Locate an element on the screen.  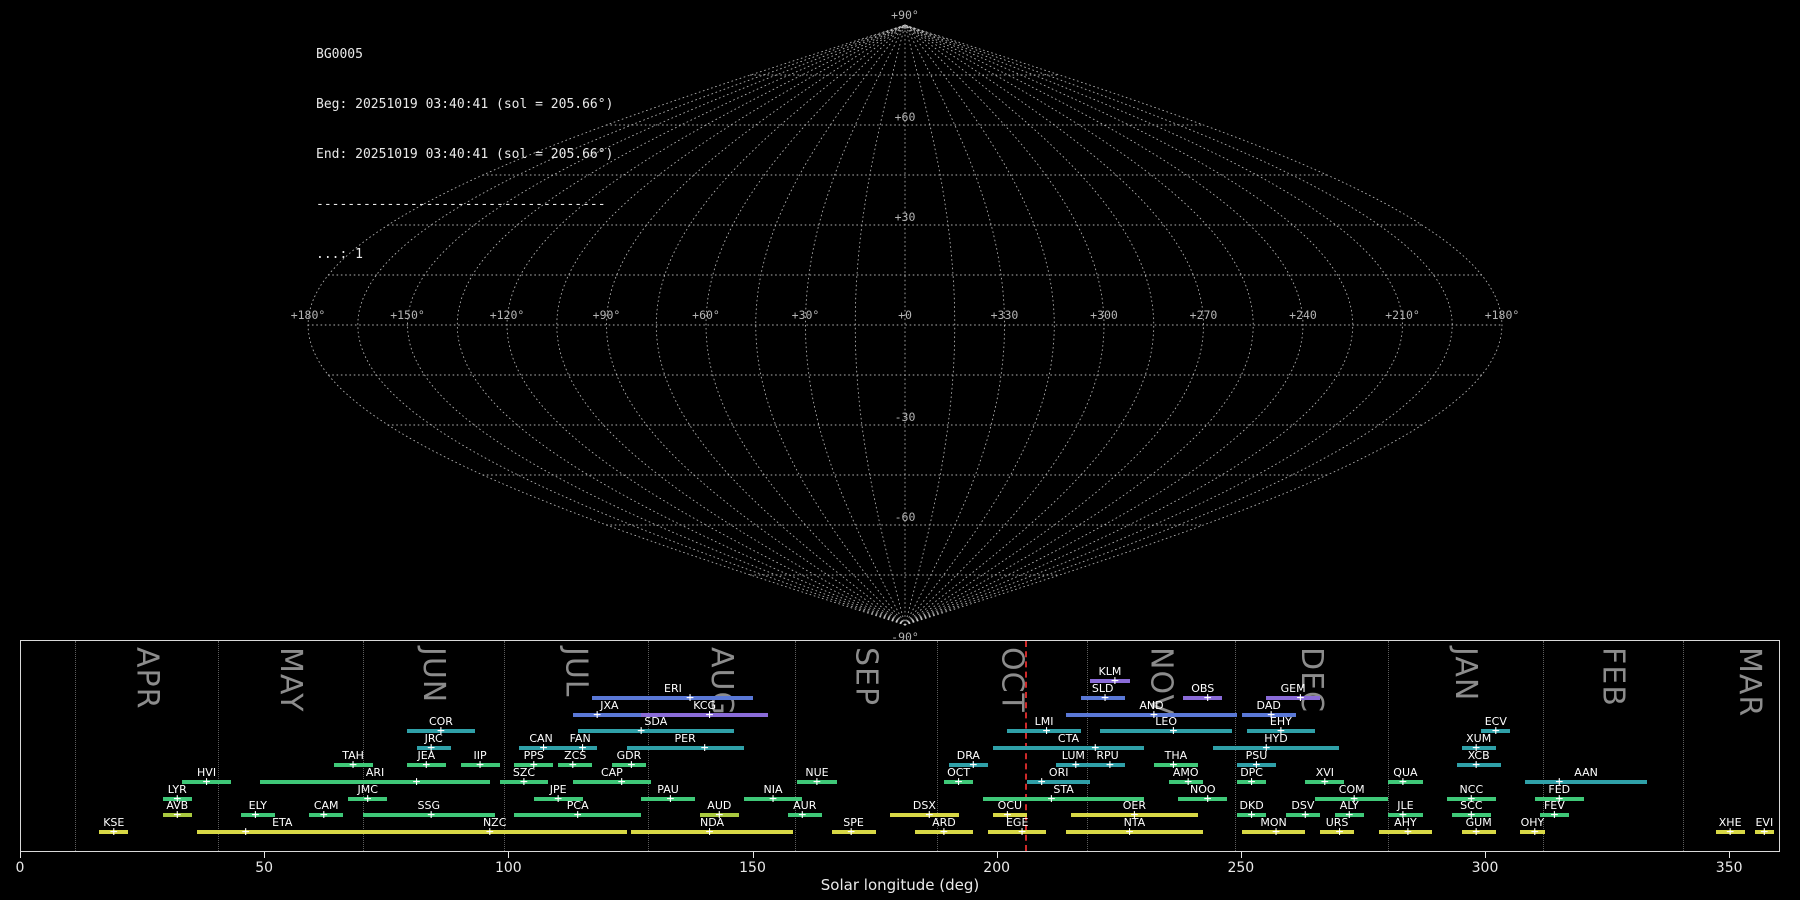
x-axis-tick-label: 200 is located at coordinates (997, 868).